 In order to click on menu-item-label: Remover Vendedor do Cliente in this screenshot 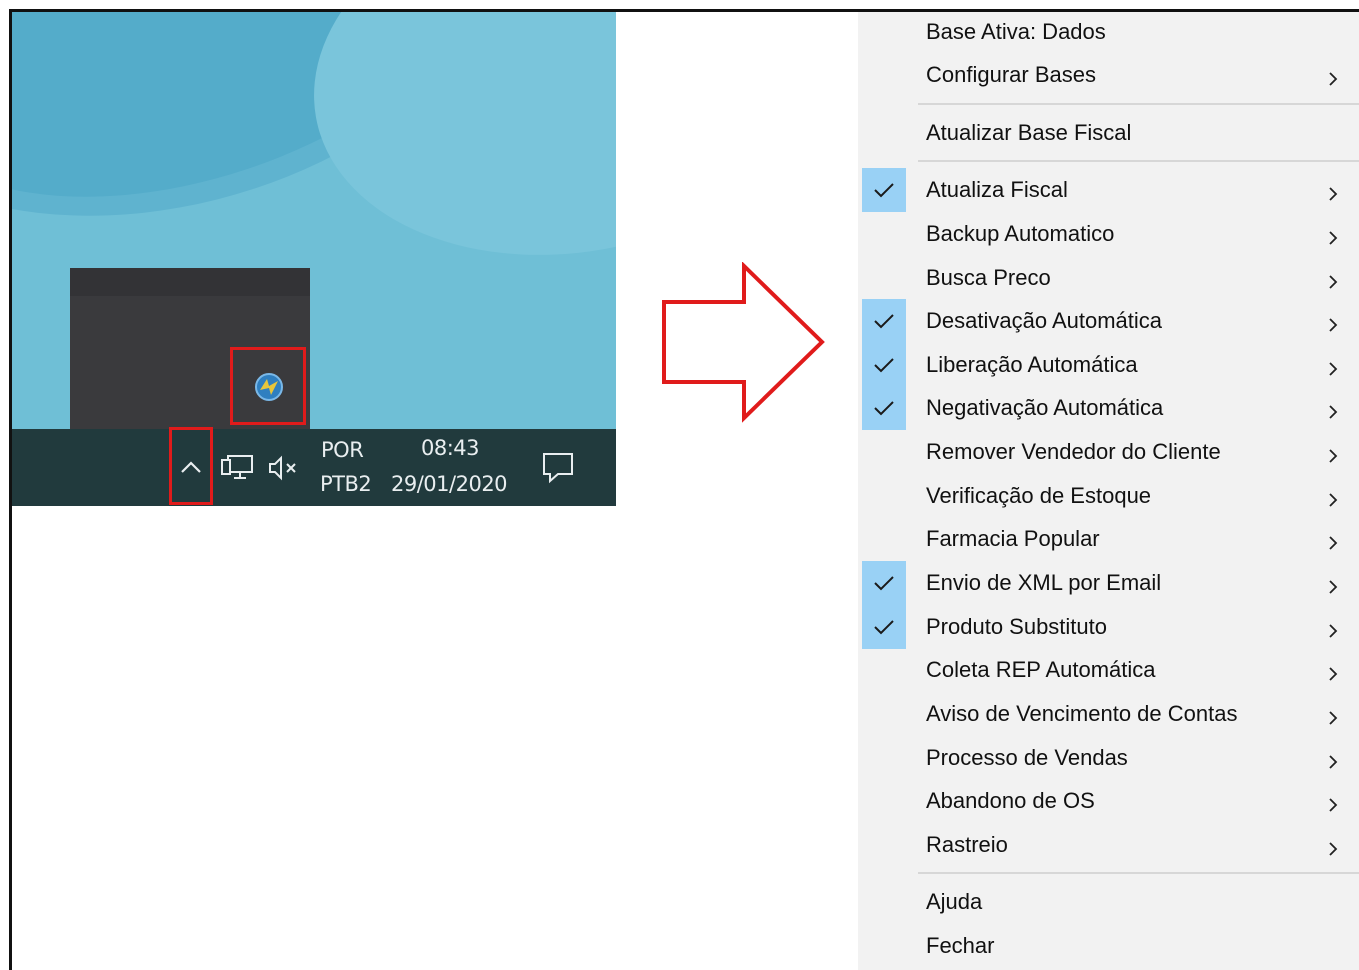, I will do `click(1073, 451)`.